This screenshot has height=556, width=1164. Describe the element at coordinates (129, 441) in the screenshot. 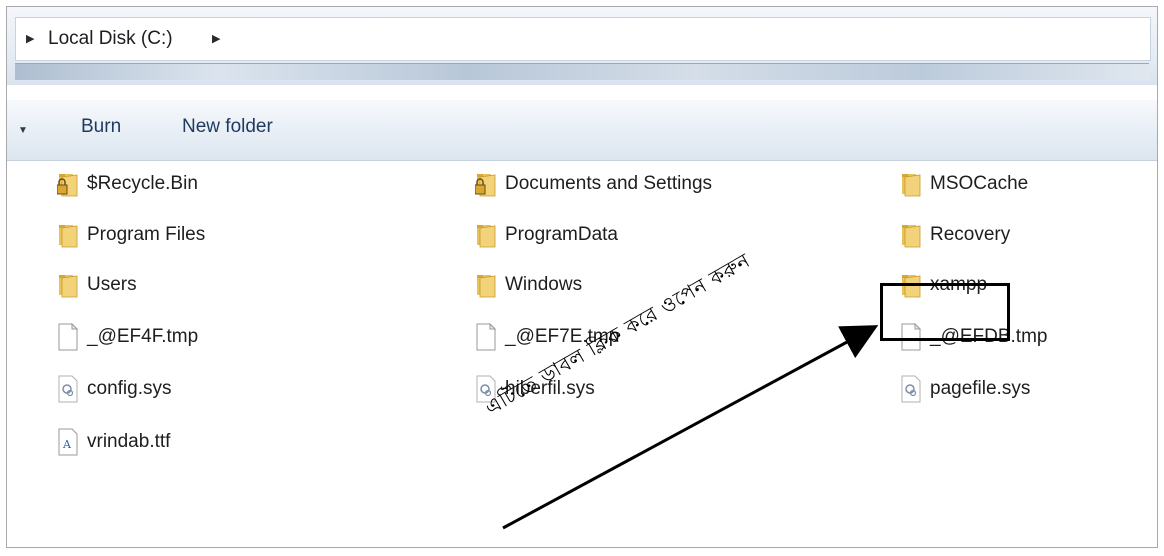

I see `file-name: vrindab.ttf` at that location.